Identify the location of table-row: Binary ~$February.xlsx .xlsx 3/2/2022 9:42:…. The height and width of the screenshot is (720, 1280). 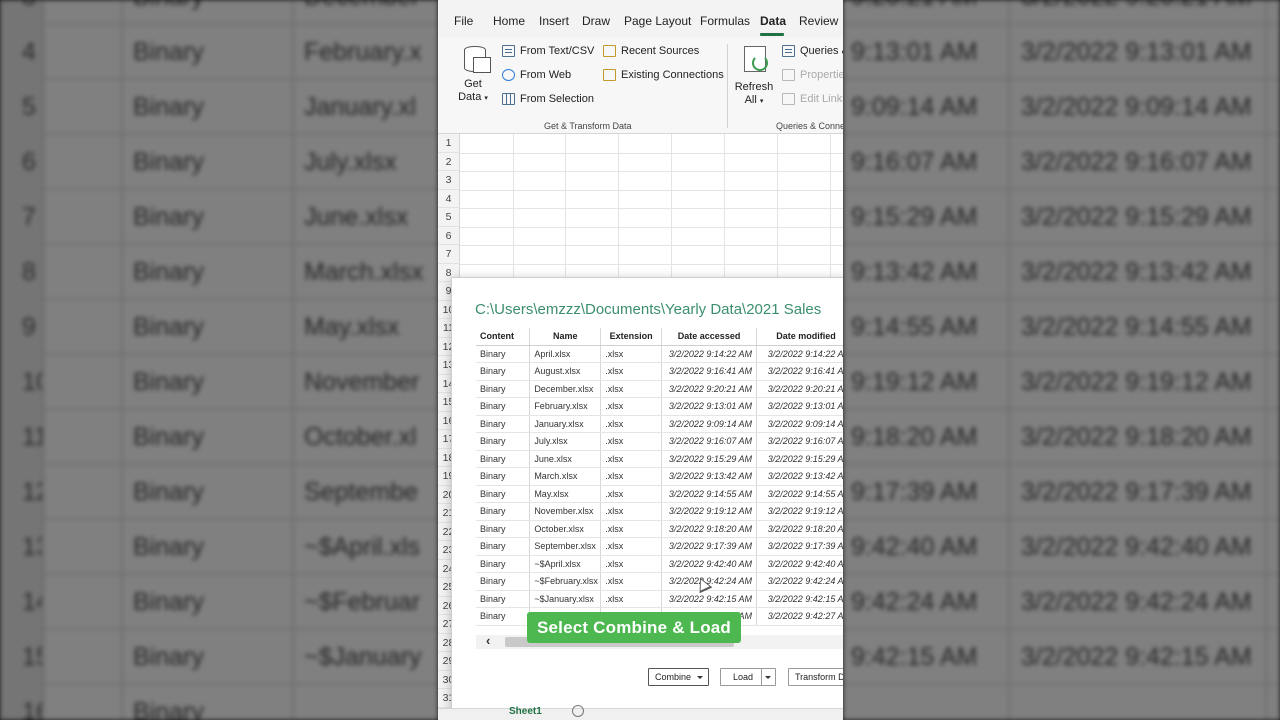
(659, 581).